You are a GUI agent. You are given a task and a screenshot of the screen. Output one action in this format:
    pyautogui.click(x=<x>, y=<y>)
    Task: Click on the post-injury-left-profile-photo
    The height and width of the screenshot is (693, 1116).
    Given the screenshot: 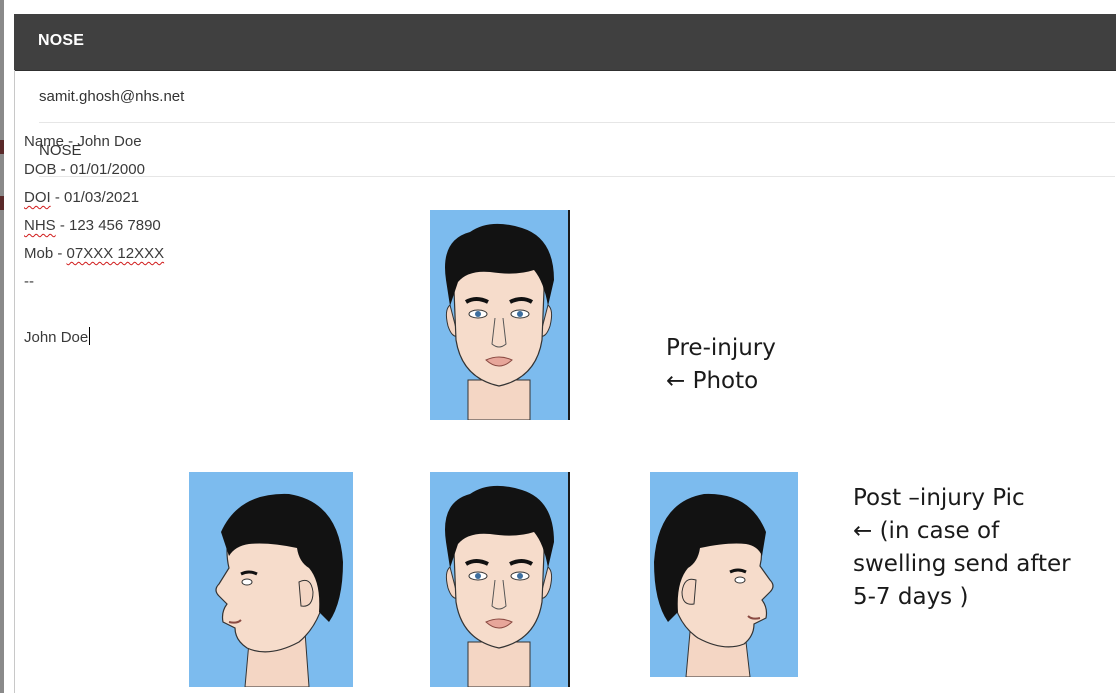 What is the action you would take?
    pyautogui.click(x=271, y=579)
    